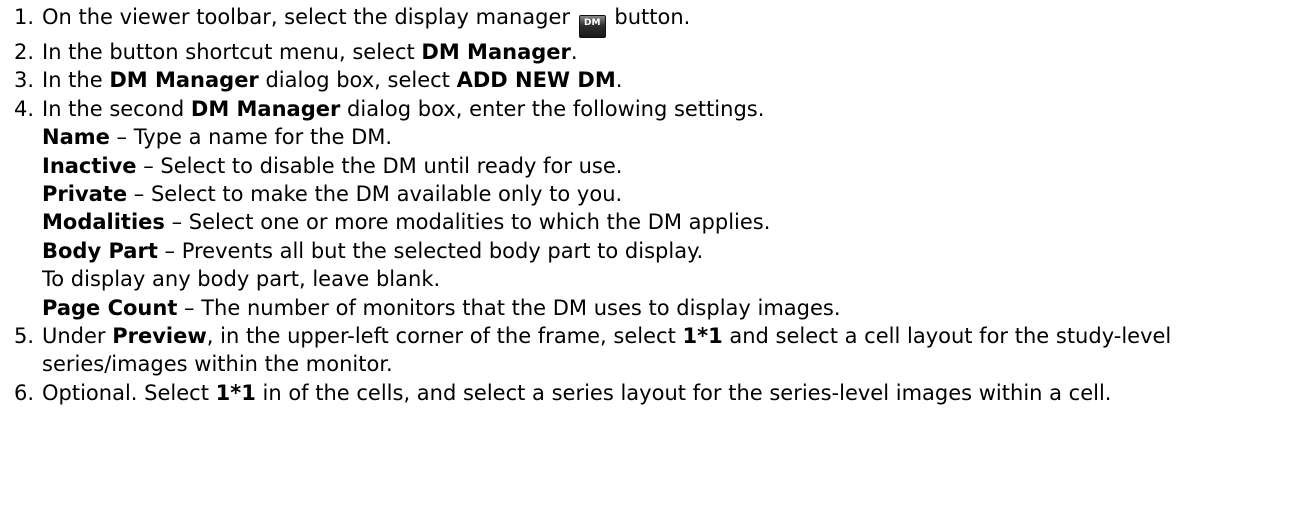 The image size is (1291, 512). What do you see at coordinates (23, 17) in the screenshot?
I see `step-number: 1.` at bounding box center [23, 17].